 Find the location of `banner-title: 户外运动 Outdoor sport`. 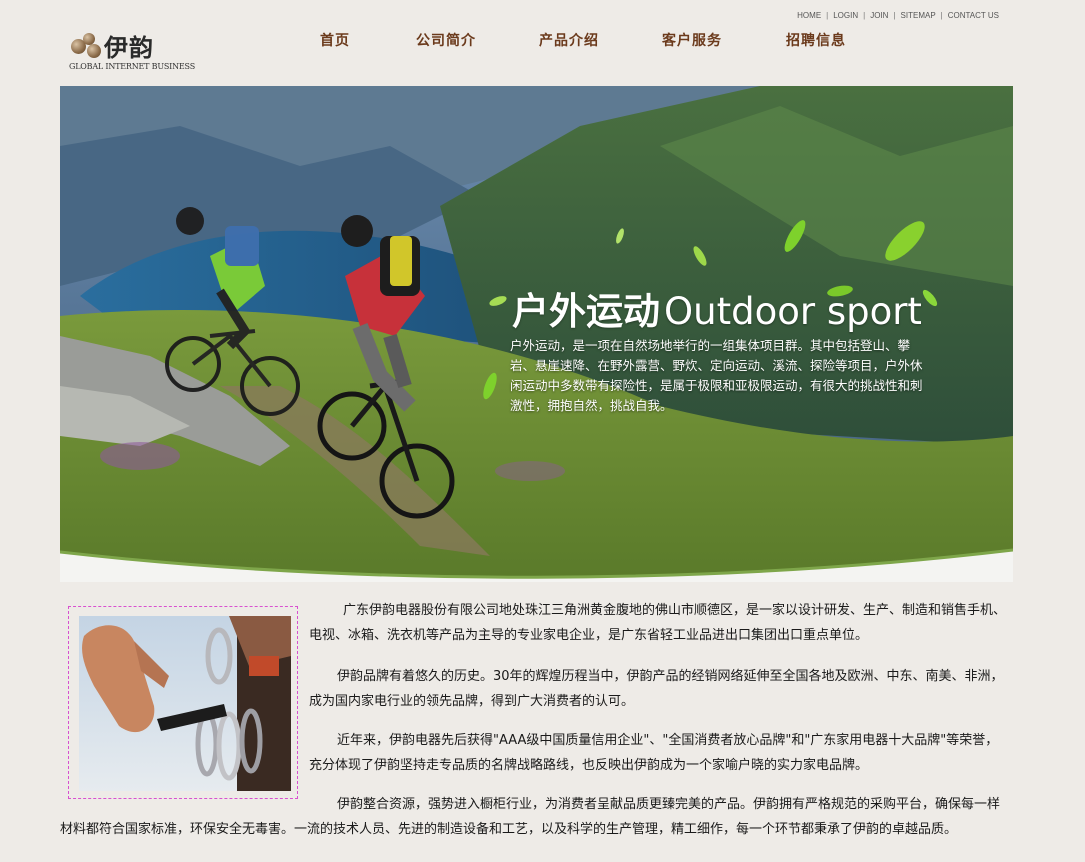

banner-title: 户外运动 Outdoor sport is located at coordinates (717, 308).